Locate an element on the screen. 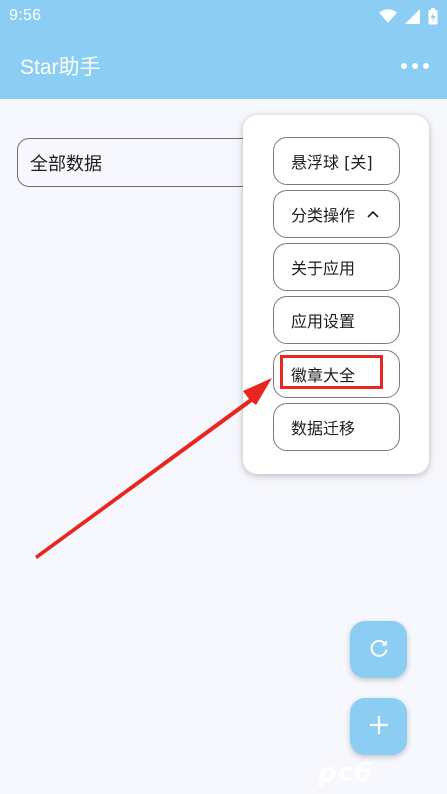 Image resolution: width=447 pixels, height=794 pixels. status-time: 9:56 is located at coordinates (25, 15).